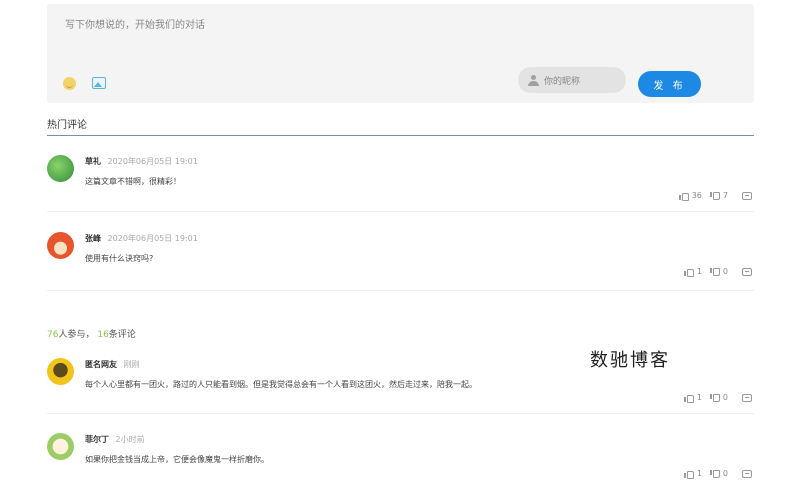 The height and width of the screenshot is (486, 800). What do you see at coordinates (67, 125) in the screenshot?
I see `hot-comments-title: 热门评论` at bounding box center [67, 125].